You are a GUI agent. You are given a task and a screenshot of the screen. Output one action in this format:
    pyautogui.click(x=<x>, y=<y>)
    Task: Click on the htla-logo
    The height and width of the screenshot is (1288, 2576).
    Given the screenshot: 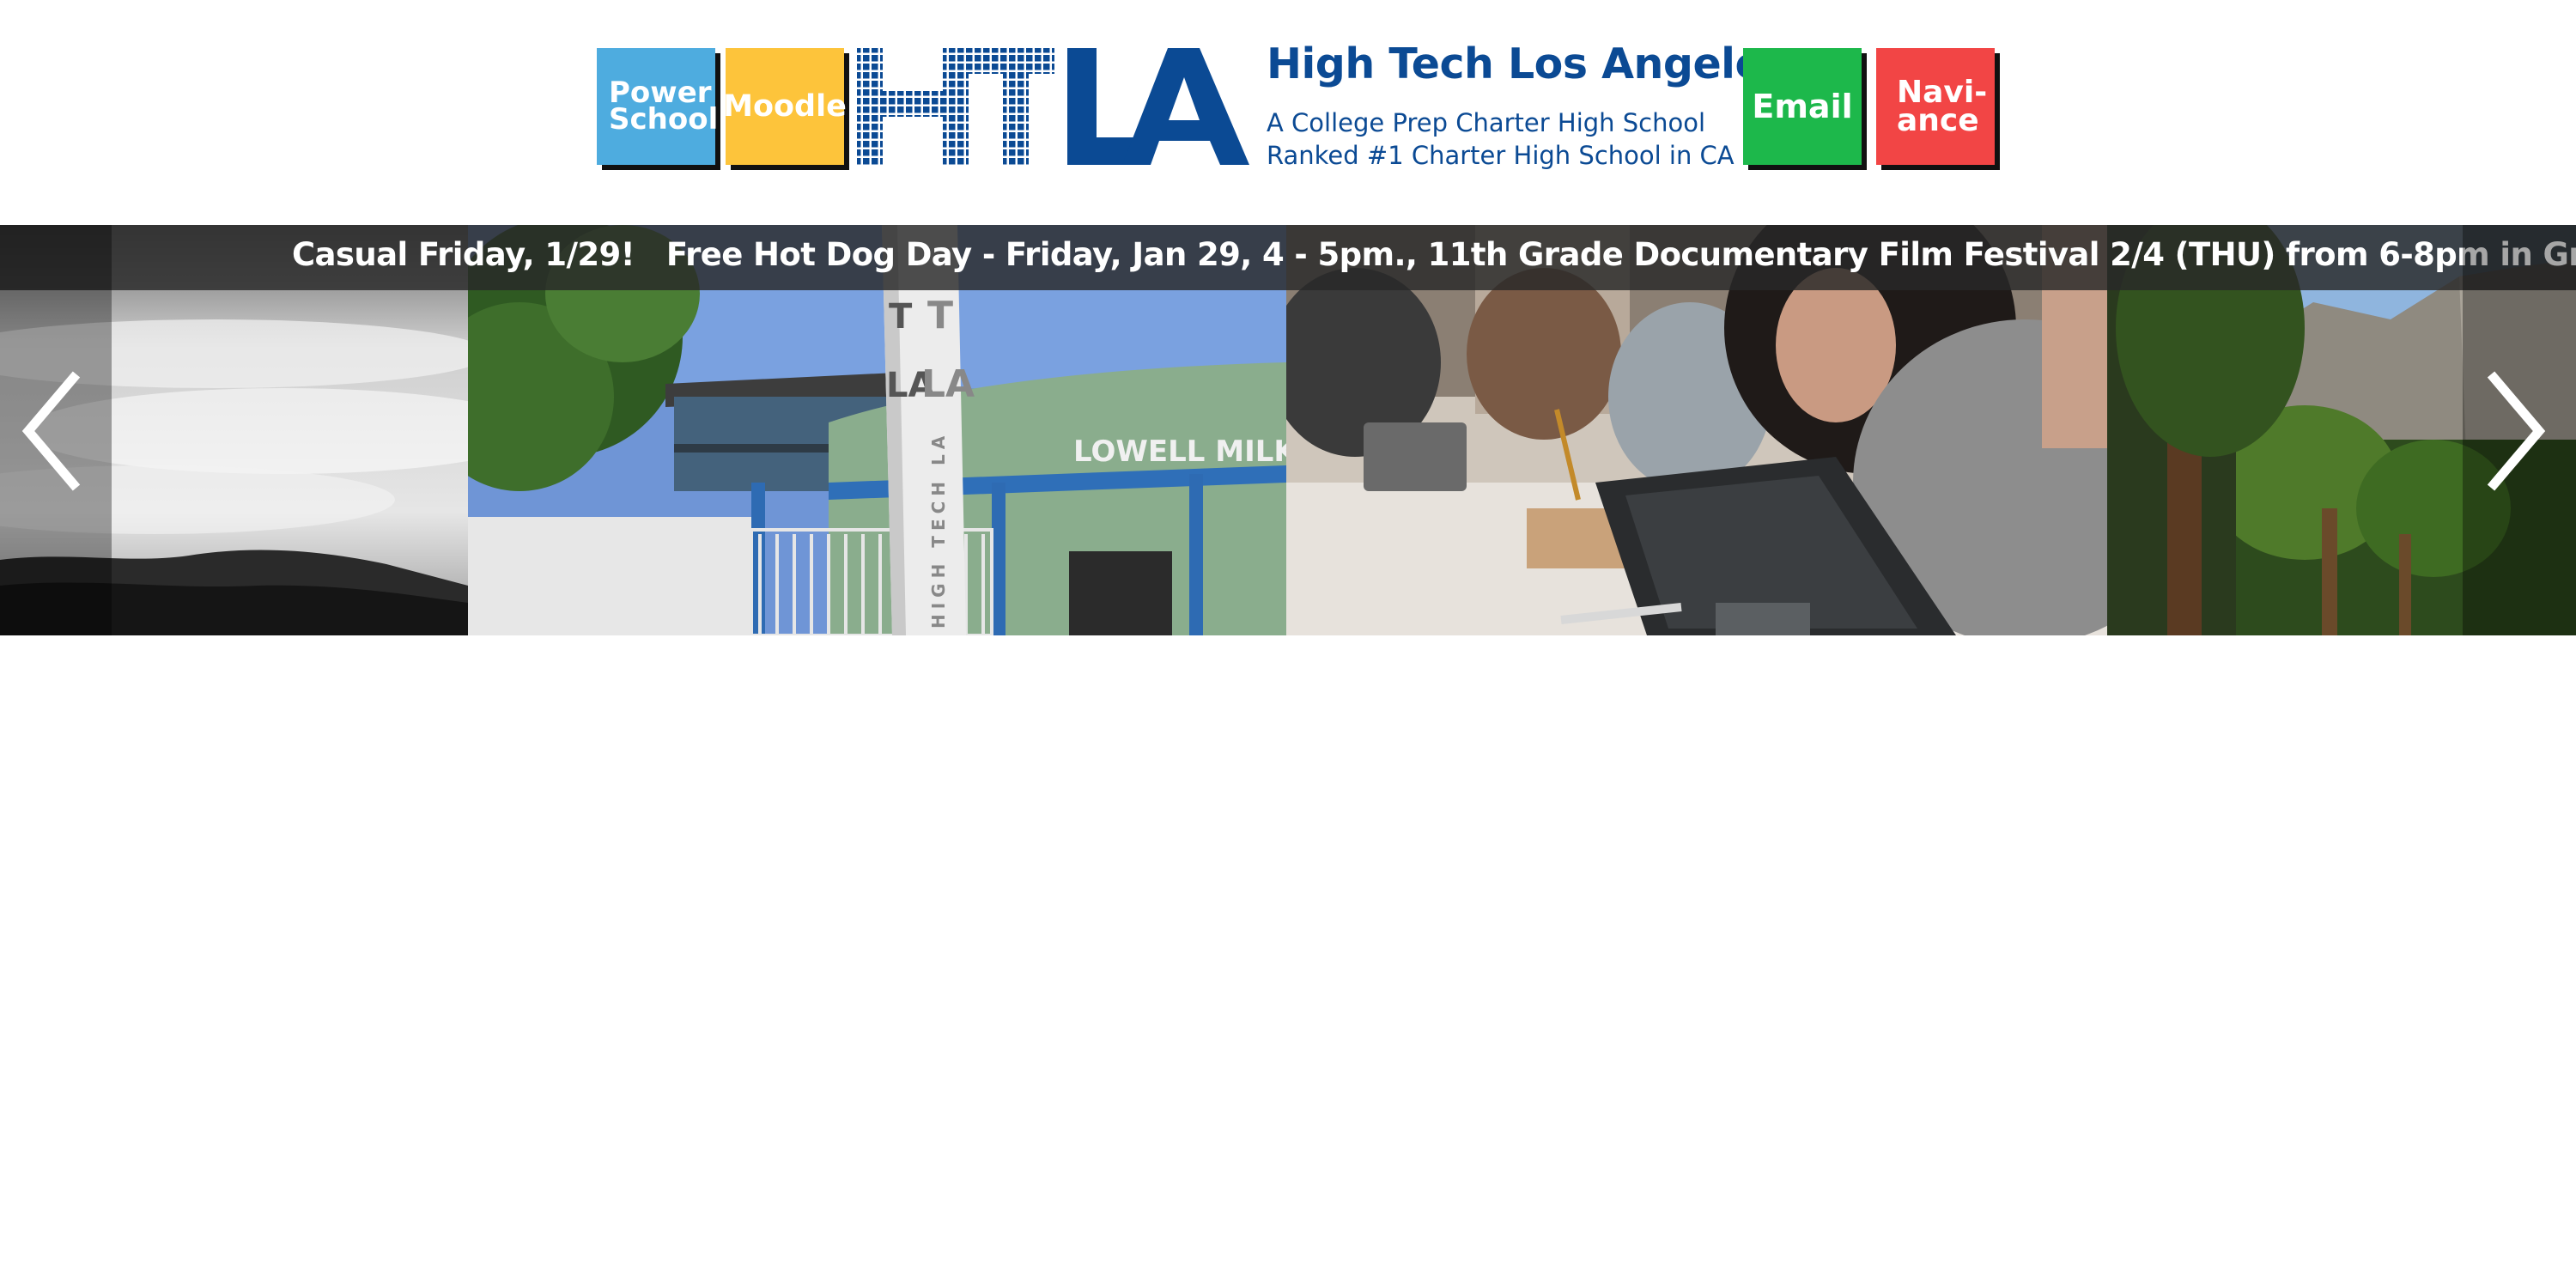 What is the action you would take?
    pyautogui.click(x=1054, y=109)
    